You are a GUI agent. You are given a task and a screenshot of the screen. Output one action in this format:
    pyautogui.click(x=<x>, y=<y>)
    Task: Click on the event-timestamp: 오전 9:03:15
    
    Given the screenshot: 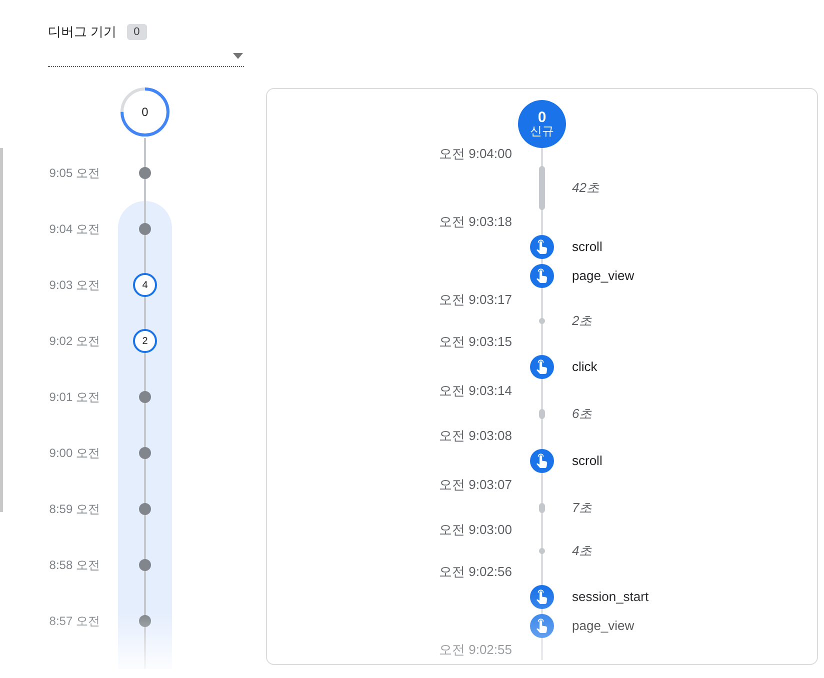 What is the action you would take?
    pyautogui.click(x=475, y=342)
    